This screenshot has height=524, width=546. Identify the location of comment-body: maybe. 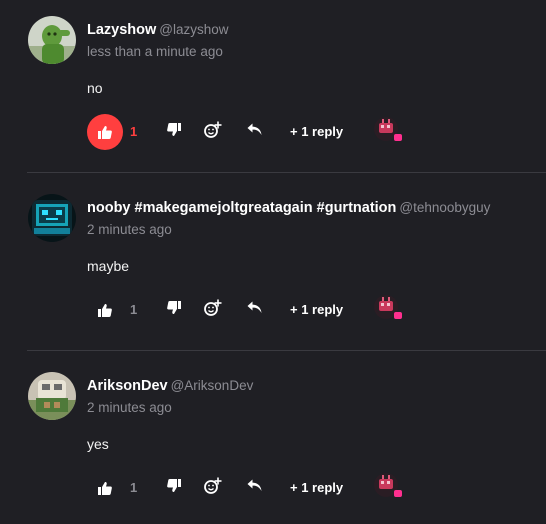
(108, 266).